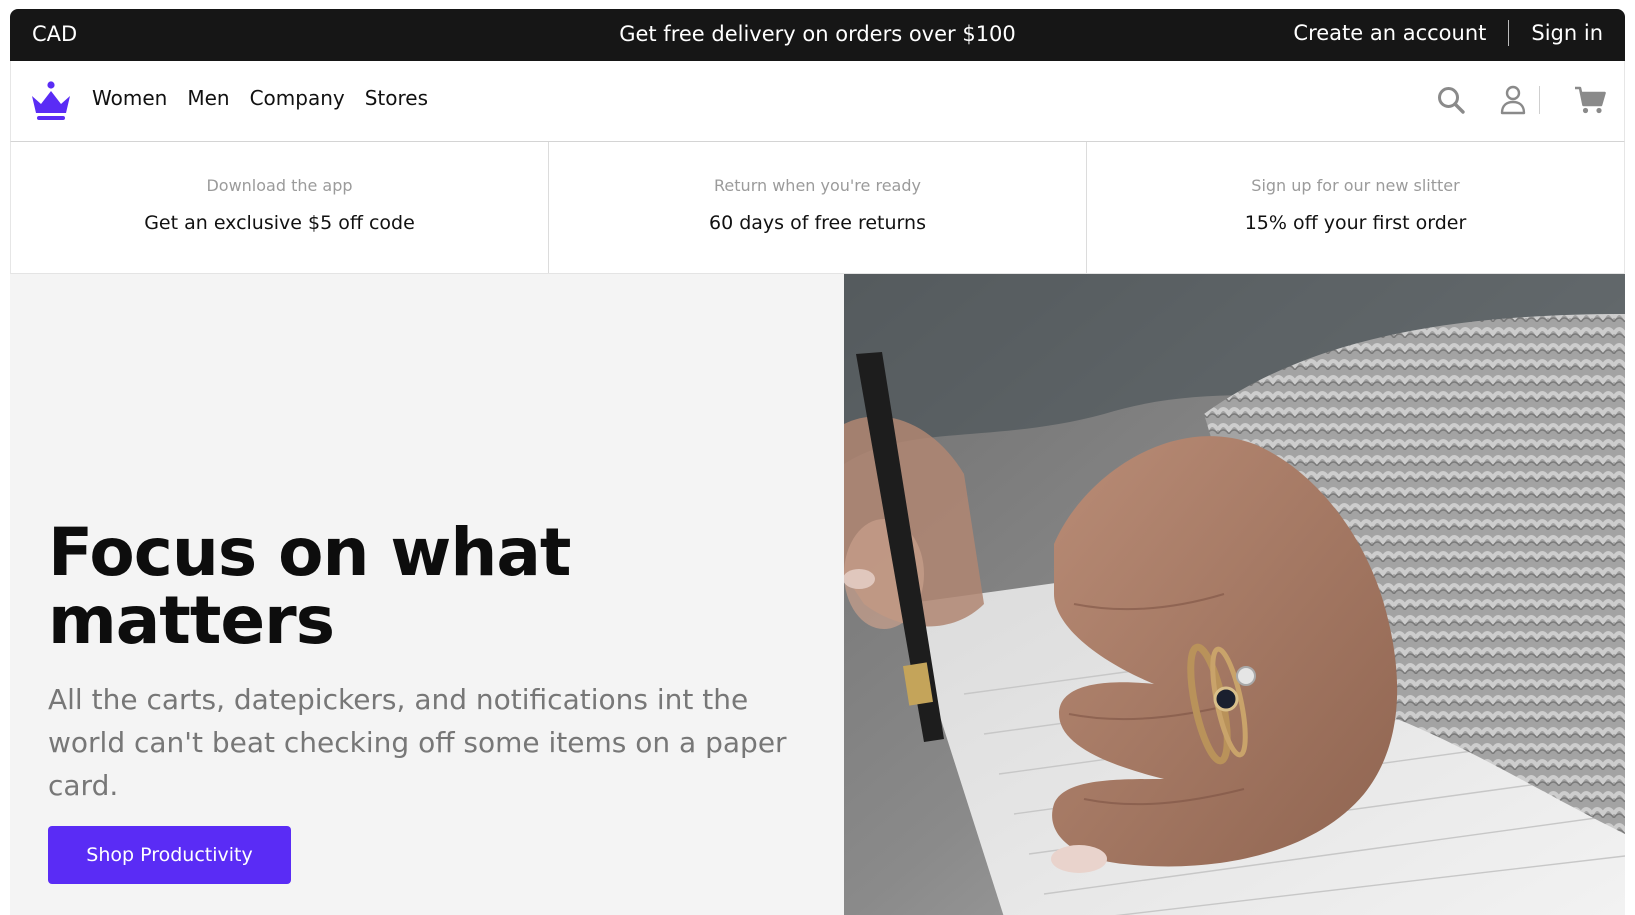 Image resolution: width=1635 pixels, height=915 pixels. Describe the element at coordinates (1513, 100) in the screenshot. I see `user-icon` at that location.